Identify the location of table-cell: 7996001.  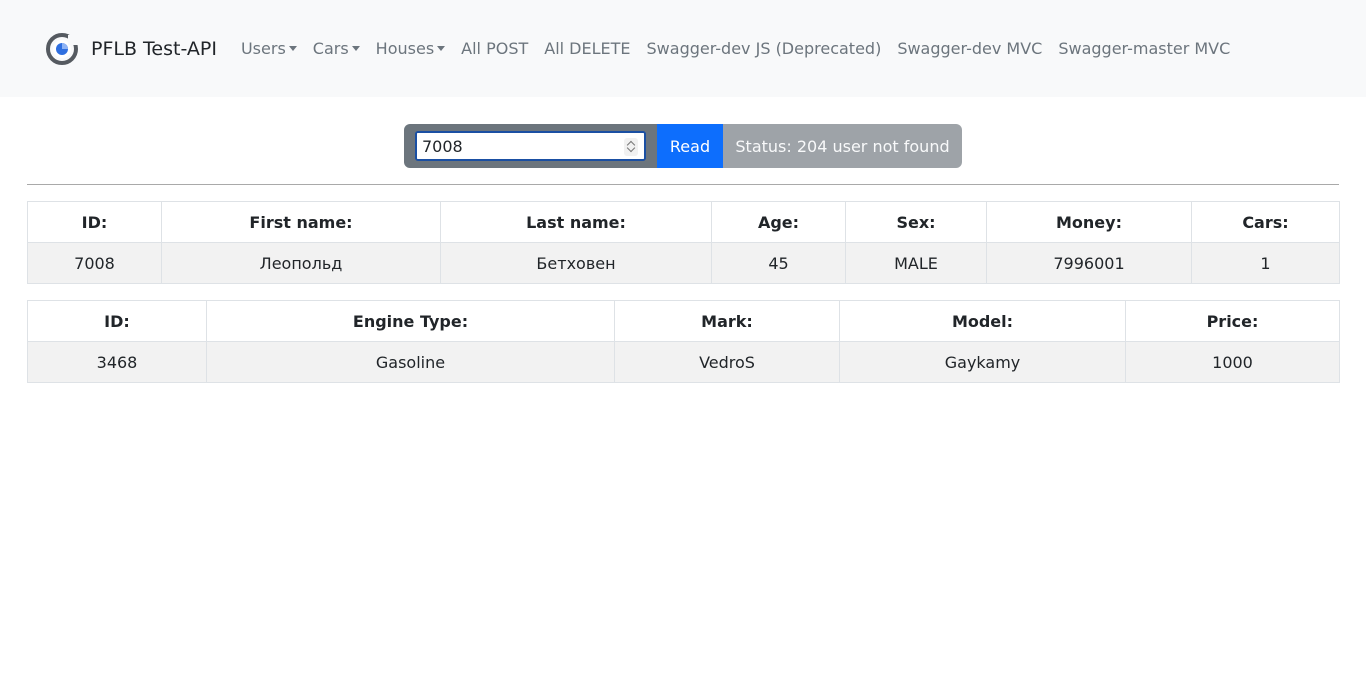
(1089, 263).